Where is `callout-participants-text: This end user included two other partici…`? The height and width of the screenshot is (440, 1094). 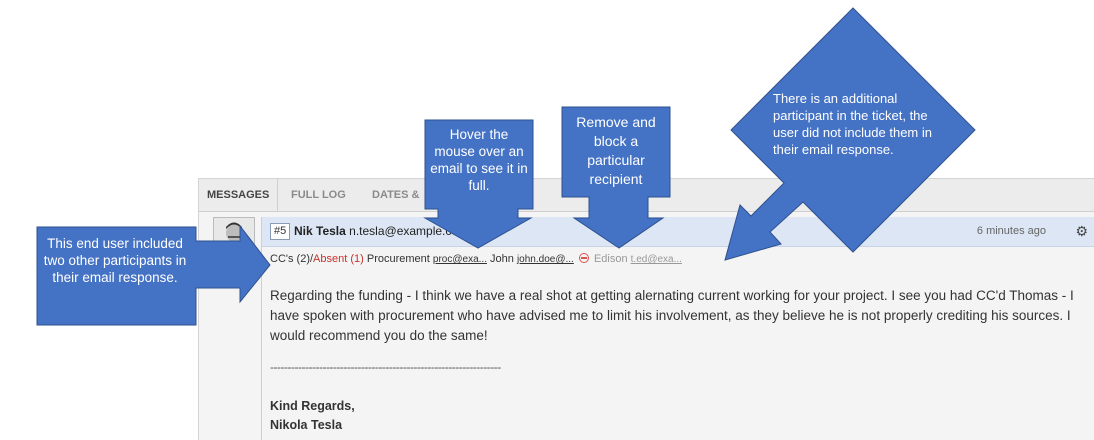
callout-participants-text: This end user included two other partici… is located at coordinates (115, 260).